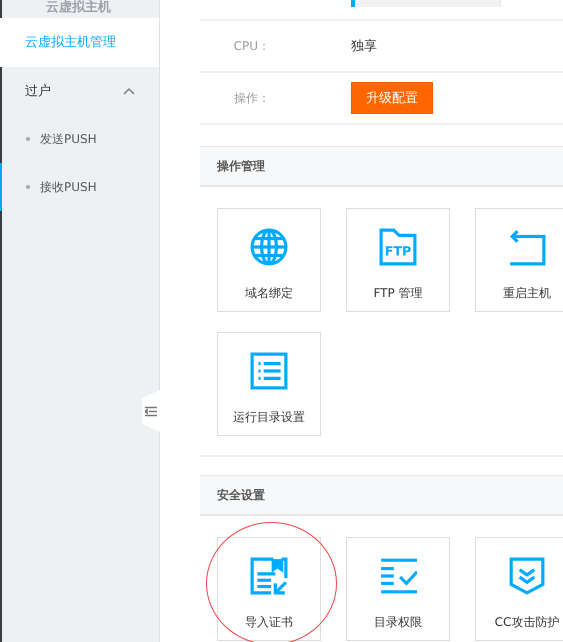  I want to click on tool-tile: FTP FTP 管理, so click(398, 260).